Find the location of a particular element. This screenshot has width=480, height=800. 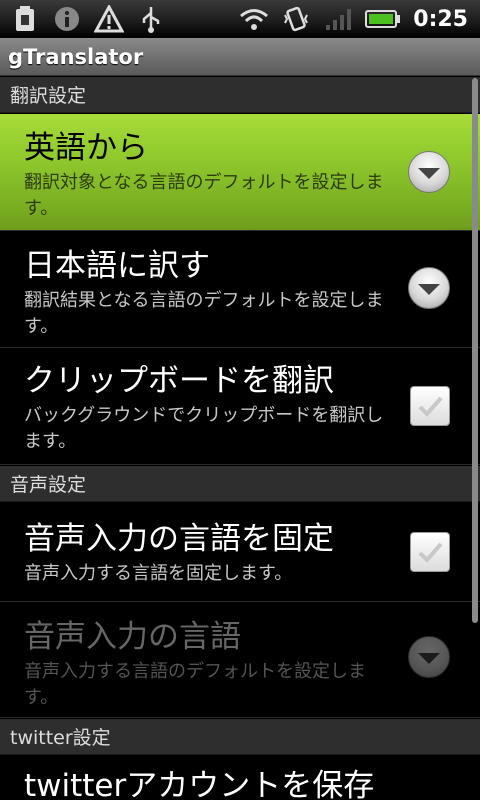

pref-summary: 翻訳結果となる言語のデフォルトを設定します。 is located at coordinates (204, 313).